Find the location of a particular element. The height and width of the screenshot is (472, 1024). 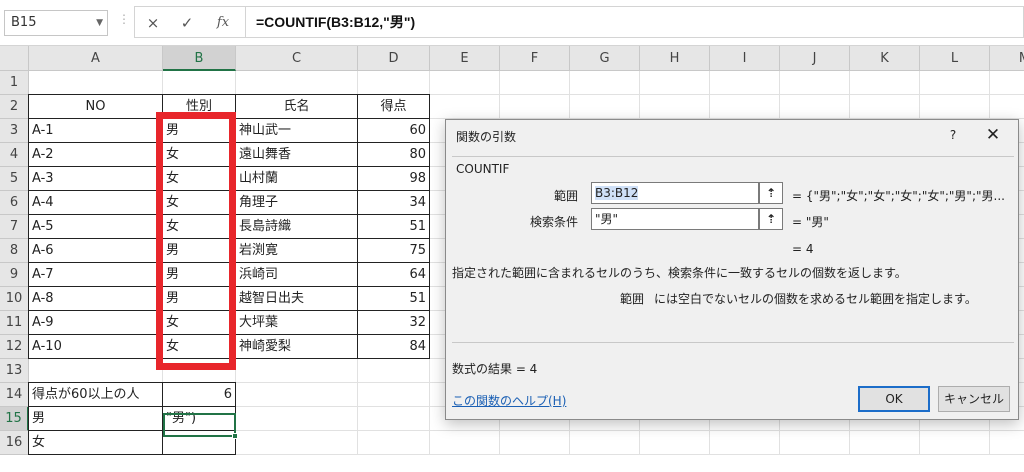

table-header: 得点 is located at coordinates (393, 106).